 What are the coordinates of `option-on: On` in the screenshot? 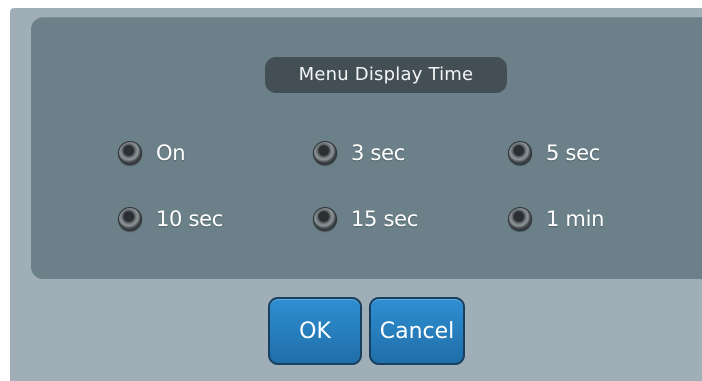 It's located at (152, 153).